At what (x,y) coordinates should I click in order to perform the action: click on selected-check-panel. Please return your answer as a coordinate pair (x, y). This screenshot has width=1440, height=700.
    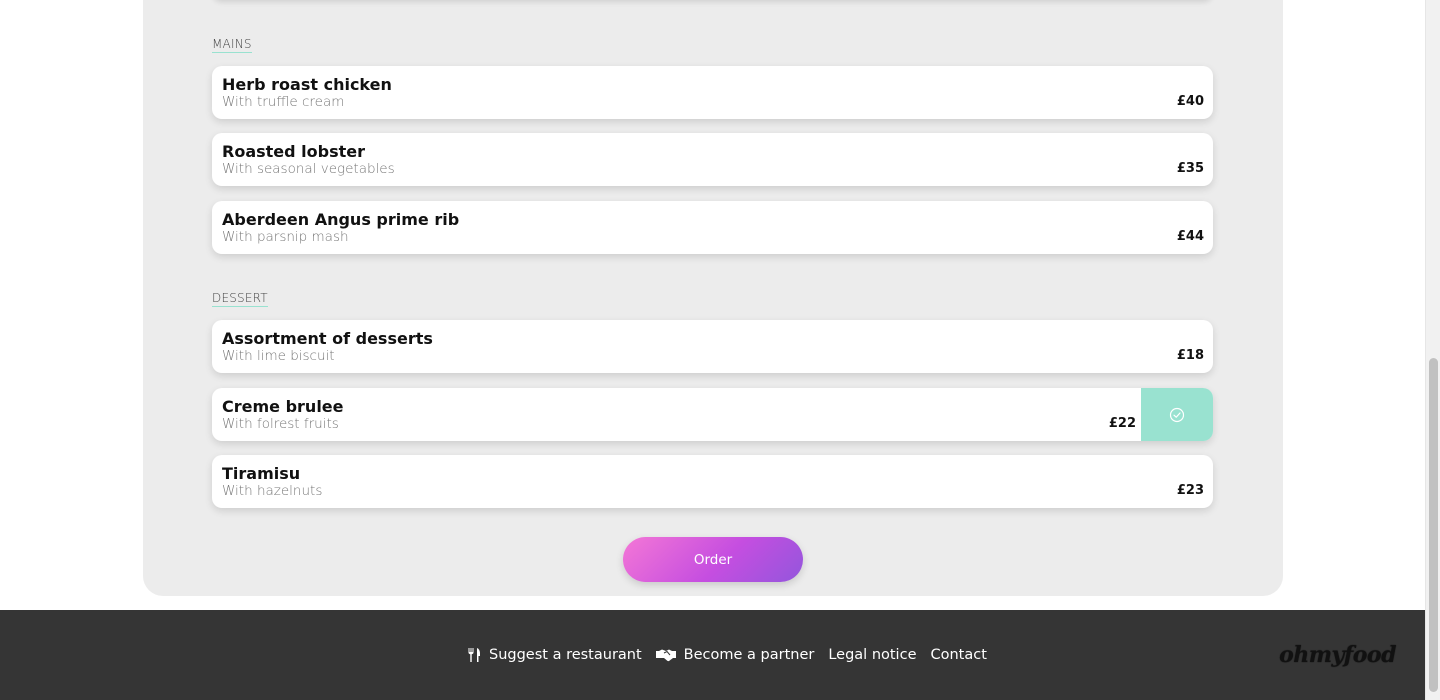
    Looking at the image, I should click on (1177, 414).